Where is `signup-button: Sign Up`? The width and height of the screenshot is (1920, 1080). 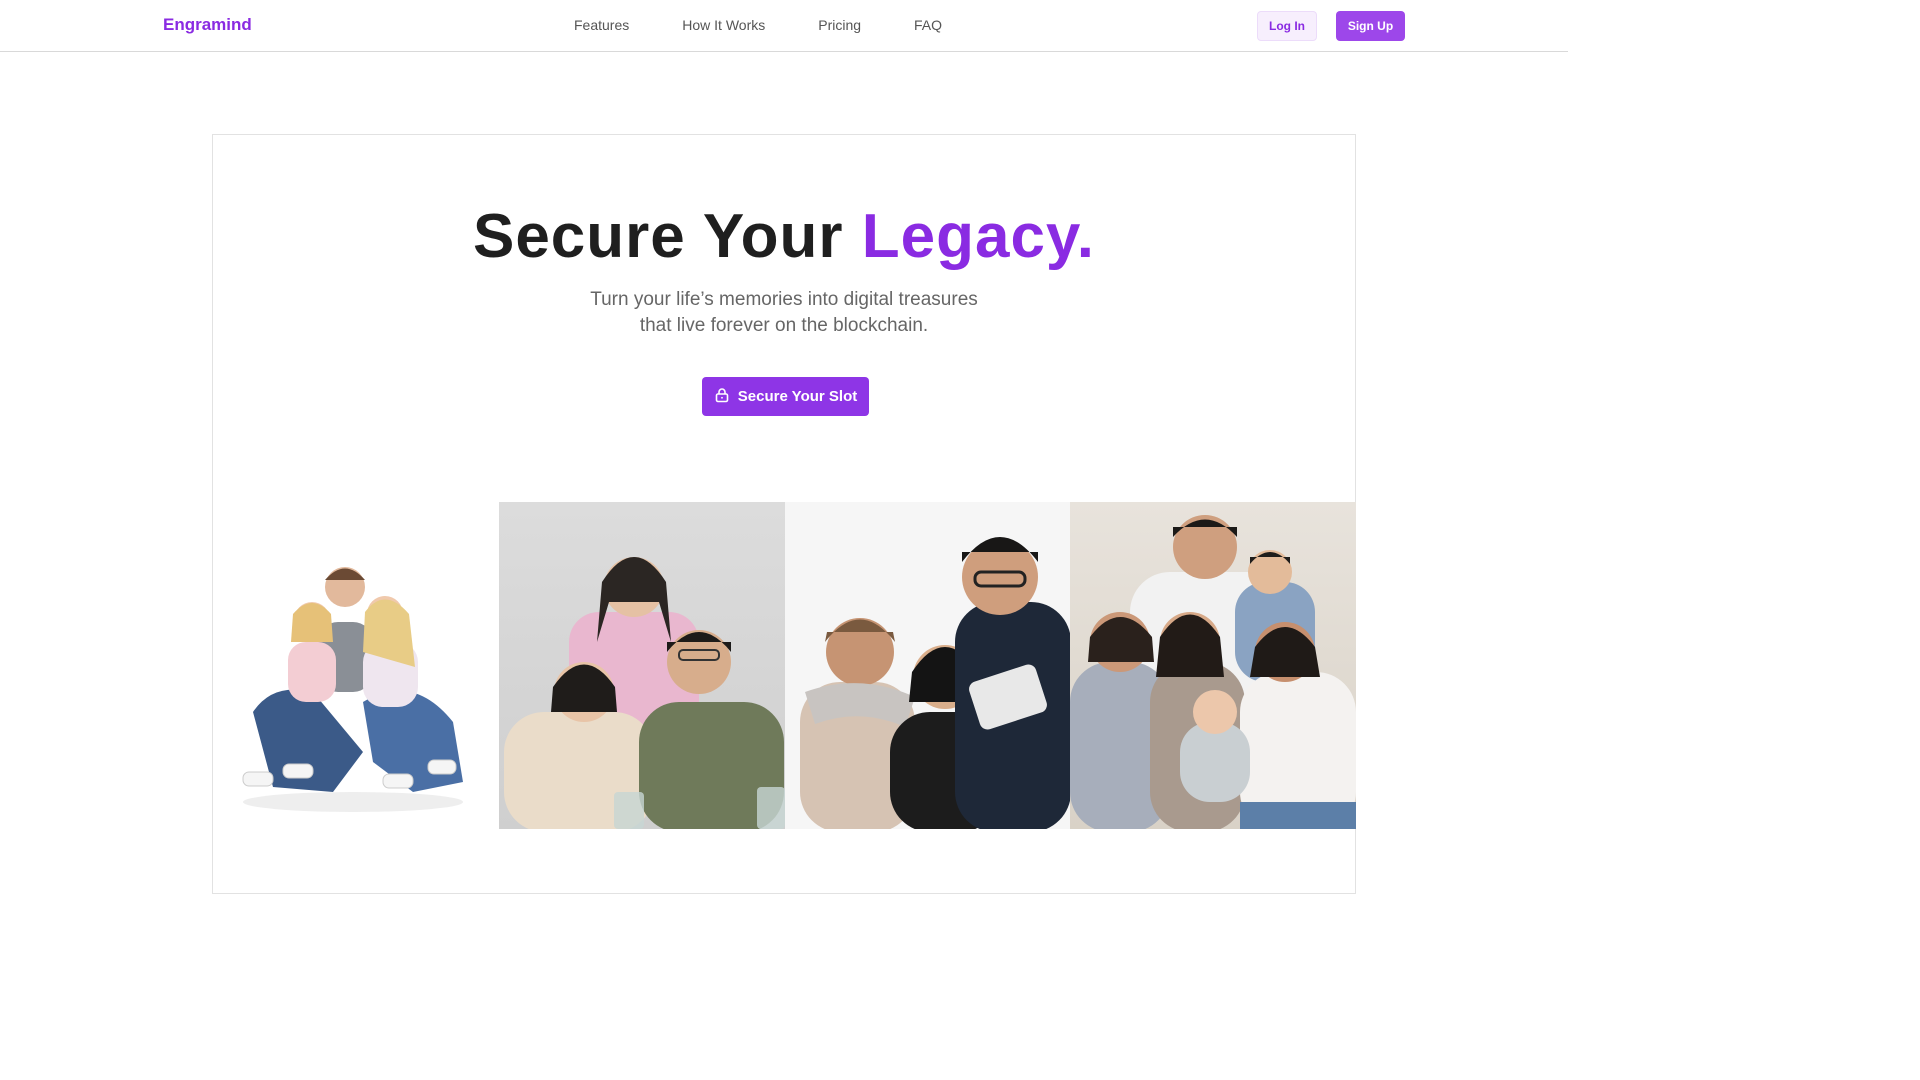
signup-button: Sign Up is located at coordinates (1370, 26).